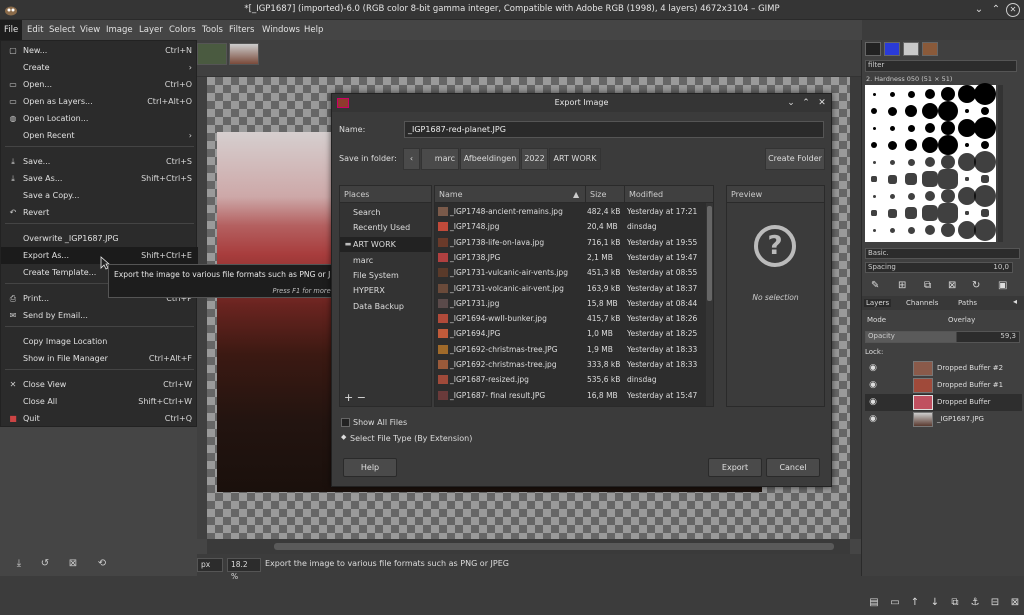 This screenshot has height=615, width=1024. I want to click on menu-item-quit: ■ Quit Ctrl+Q, so click(99, 418).